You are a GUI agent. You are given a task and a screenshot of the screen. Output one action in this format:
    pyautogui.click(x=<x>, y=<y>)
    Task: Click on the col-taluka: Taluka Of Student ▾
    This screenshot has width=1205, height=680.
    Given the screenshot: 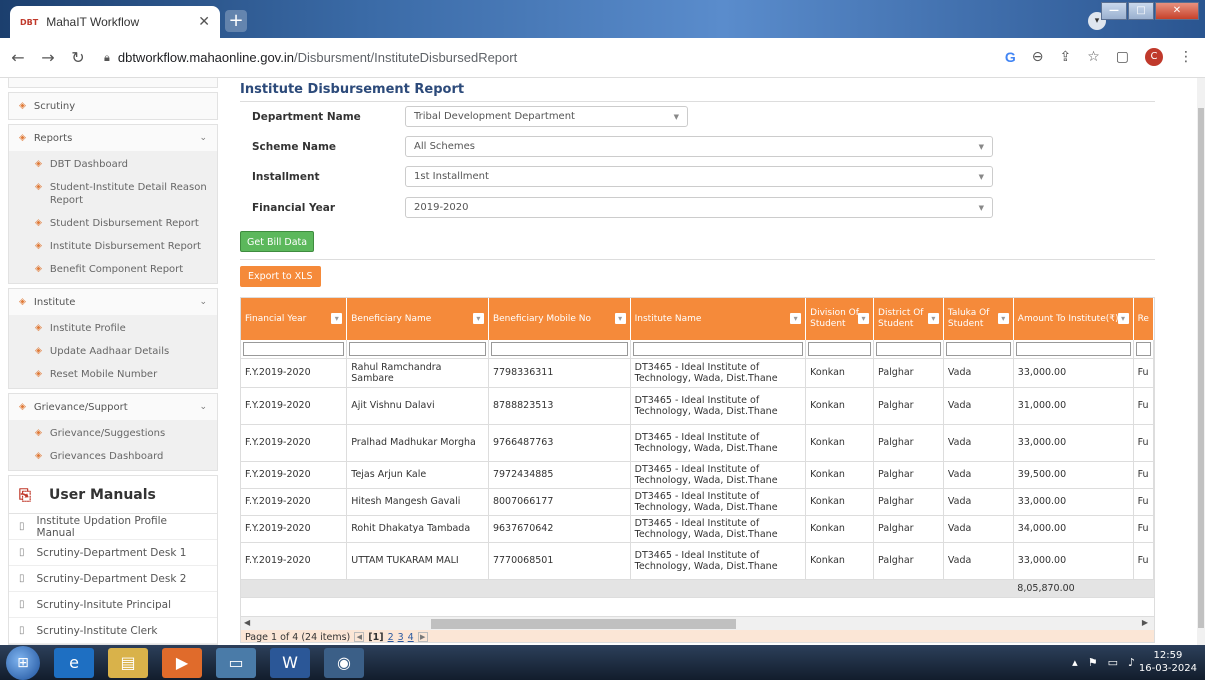 What is the action you would take?
    pyautogui.click(x=978, y=319)
    